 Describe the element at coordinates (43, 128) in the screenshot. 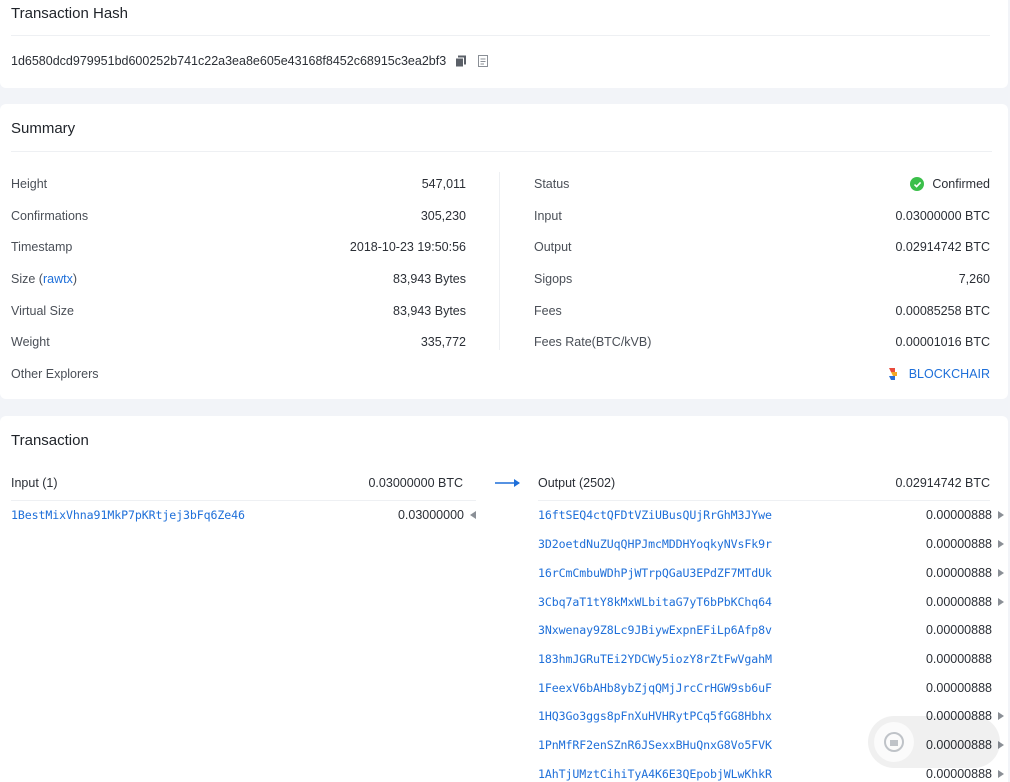

I see `summary-title: Summary` at that location.